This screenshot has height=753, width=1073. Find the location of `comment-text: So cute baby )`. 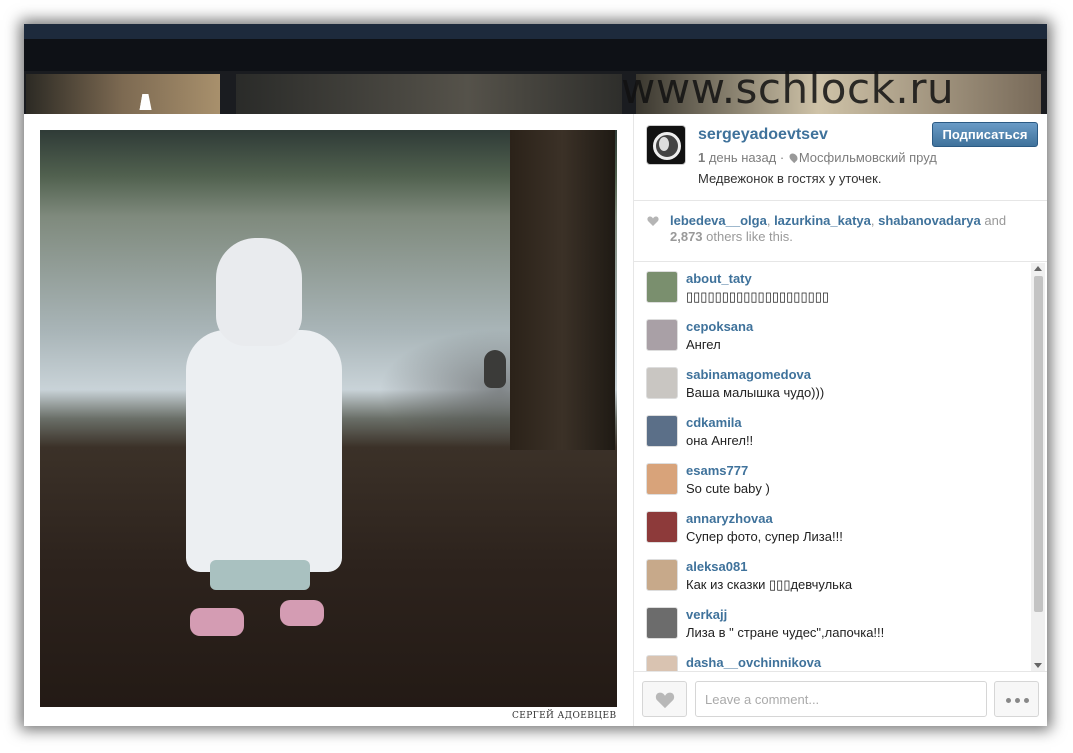

comment-text: So cute baby ) is located at coordinates (728, 488).